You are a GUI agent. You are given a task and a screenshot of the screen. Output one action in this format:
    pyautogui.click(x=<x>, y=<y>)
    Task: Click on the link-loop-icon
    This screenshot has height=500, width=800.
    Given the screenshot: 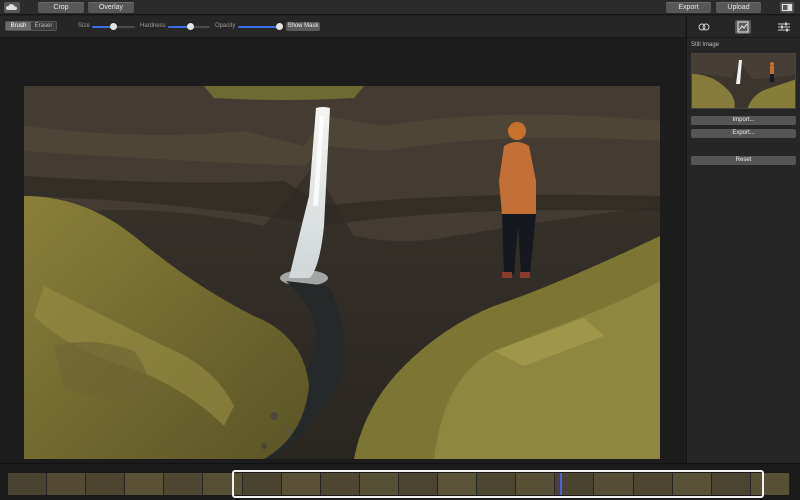 What is the action you would take?
    pyautogui.click(x=704, y=27)
    